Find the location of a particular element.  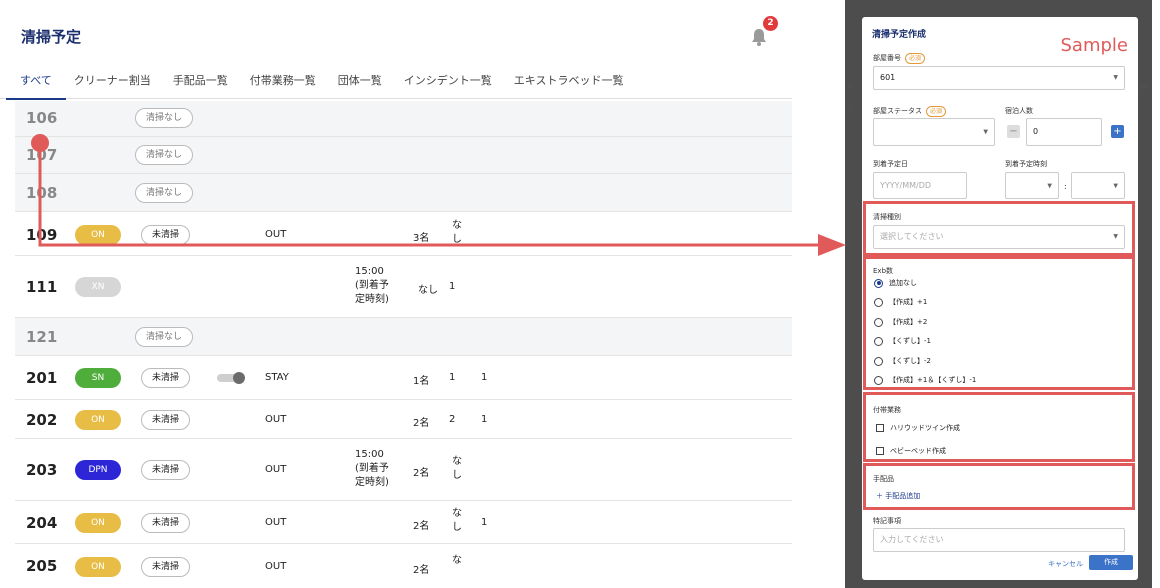

room-number-value: 601 is located at coordinates (888, 77).